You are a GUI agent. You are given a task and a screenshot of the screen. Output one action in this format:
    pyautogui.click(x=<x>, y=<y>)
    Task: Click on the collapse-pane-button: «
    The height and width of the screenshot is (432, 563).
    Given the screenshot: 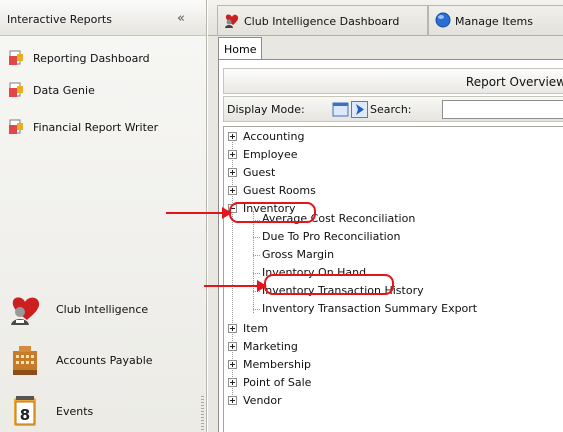 What is the action you would take?
    pyautogui.click(x=181, y=18)
    